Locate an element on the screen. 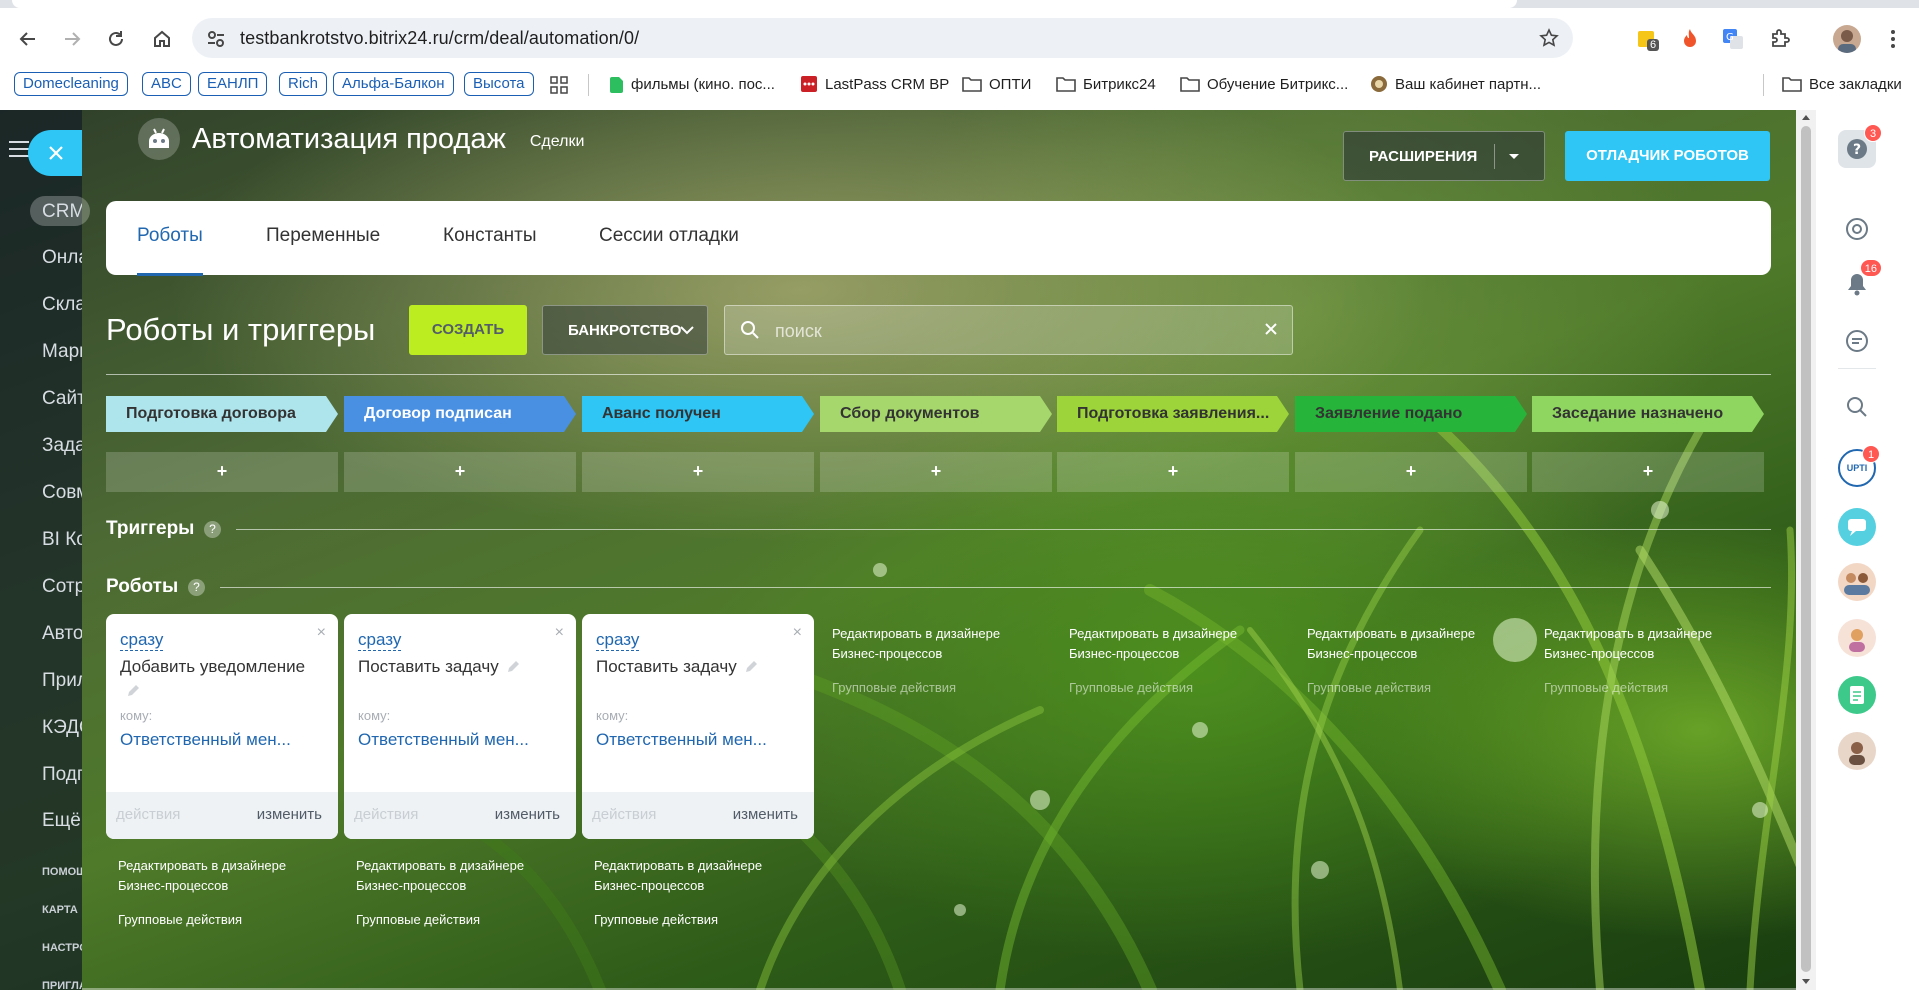 Image resolution: width=1919 pixels, height=990 pixels. create-button: СОЗДАТЬ is located at coordinates (468, 330).